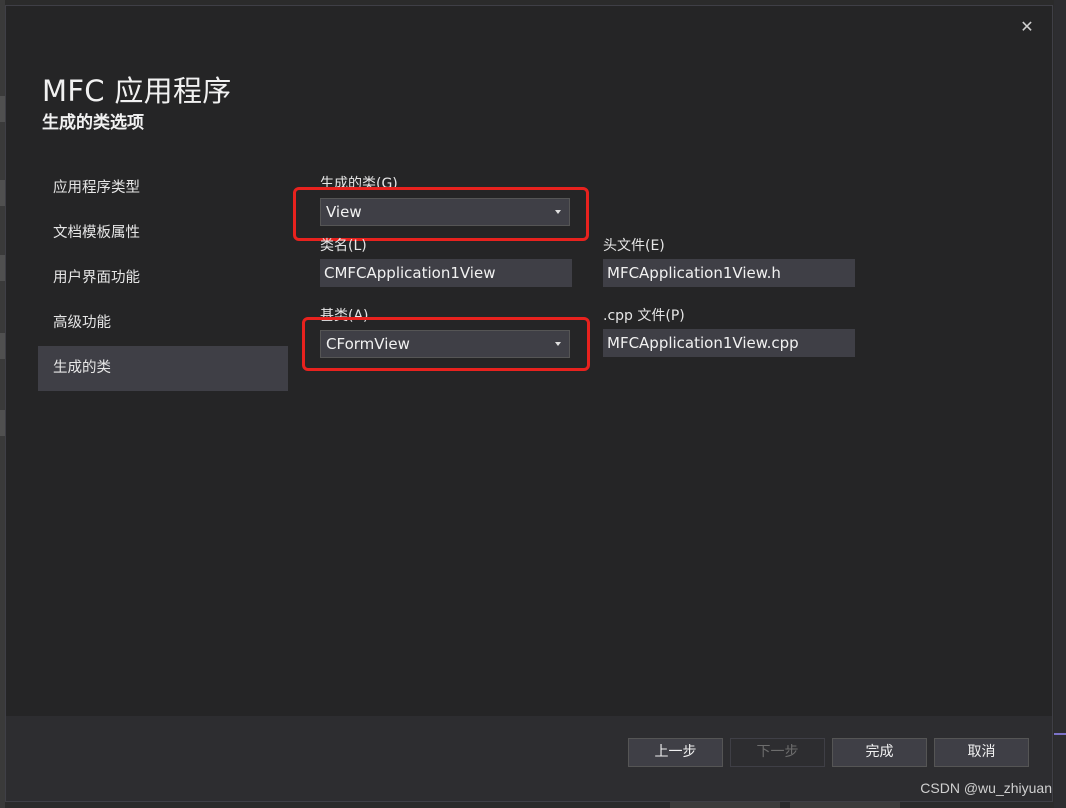 The width and height of the screenshot is (1066, 808). What do you see at coordinates (163, 323) in the screenshot?
I see `nav-item-advanced-features: 高级功能` at bounding box center [163, 323].